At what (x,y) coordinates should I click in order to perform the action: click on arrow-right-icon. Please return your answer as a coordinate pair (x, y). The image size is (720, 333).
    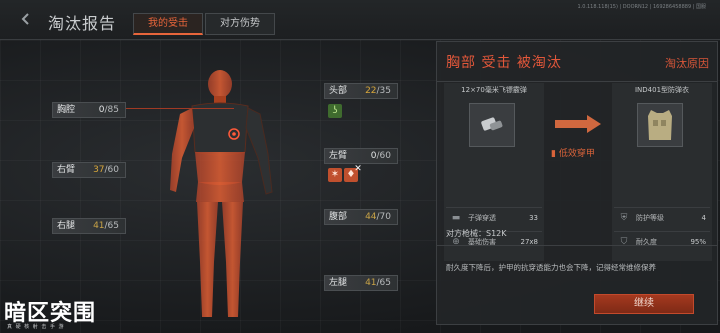
    Looking at the image, I should click on (578, 124).